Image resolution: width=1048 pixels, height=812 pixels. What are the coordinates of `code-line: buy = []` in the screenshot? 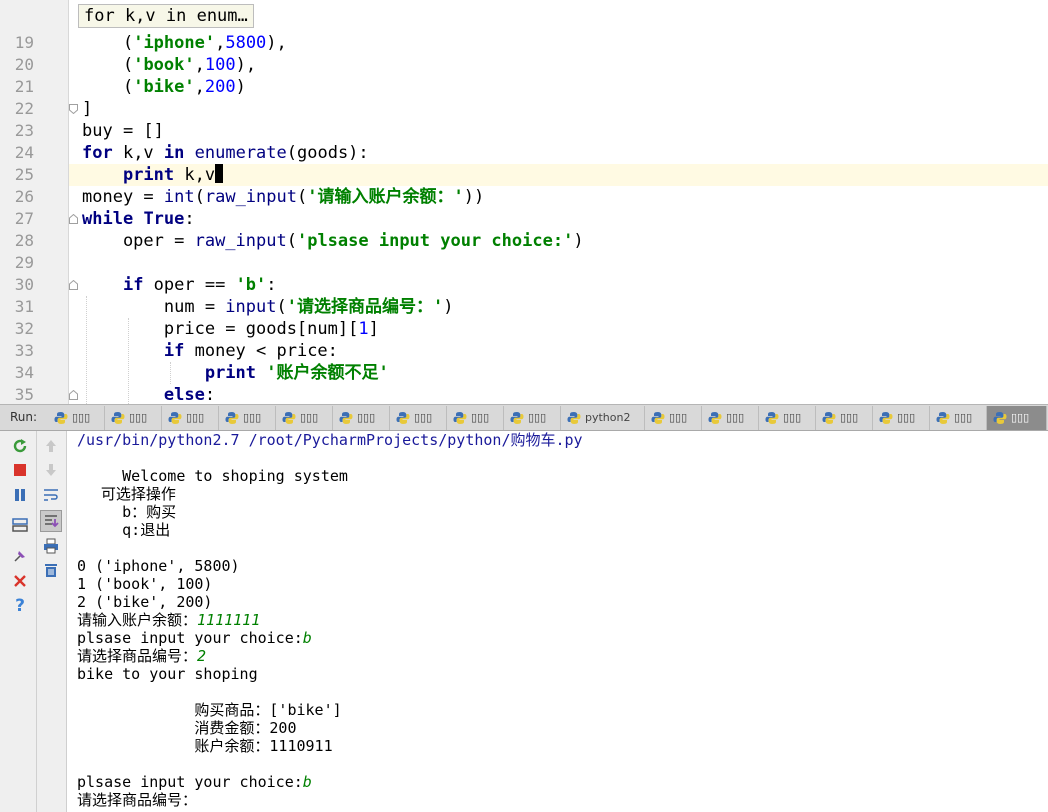 It's located at (123, 131).